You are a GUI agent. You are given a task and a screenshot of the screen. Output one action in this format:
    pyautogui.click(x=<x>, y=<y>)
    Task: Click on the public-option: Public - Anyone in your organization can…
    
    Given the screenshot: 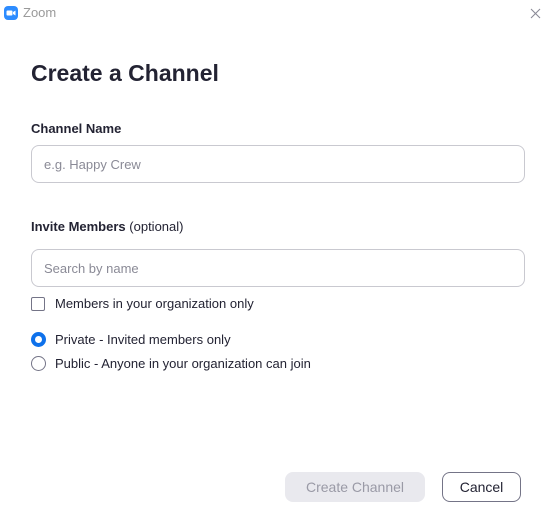 What is the action you would take?
    pyautogui.click(x=171, y=363)
    